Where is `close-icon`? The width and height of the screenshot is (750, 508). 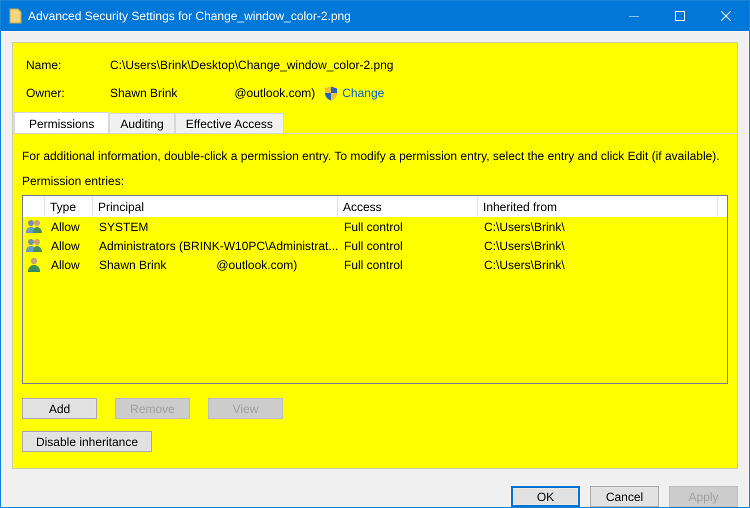
close-icon is located at coordinates (726, 16).